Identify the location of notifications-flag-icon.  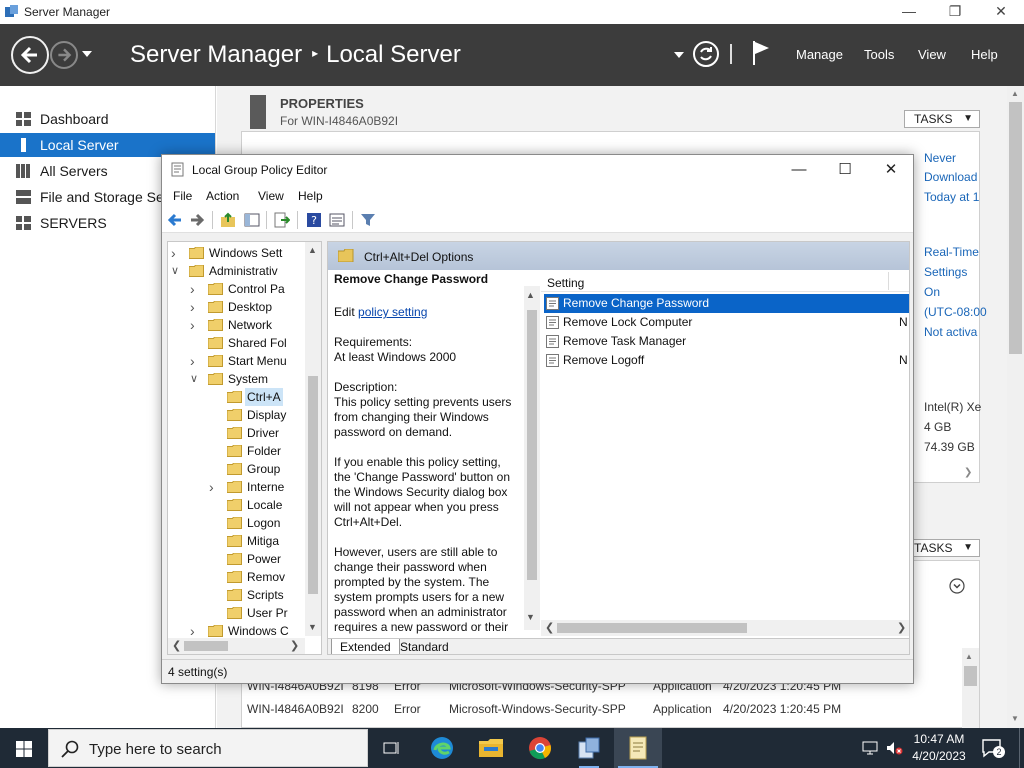
(762, 53).